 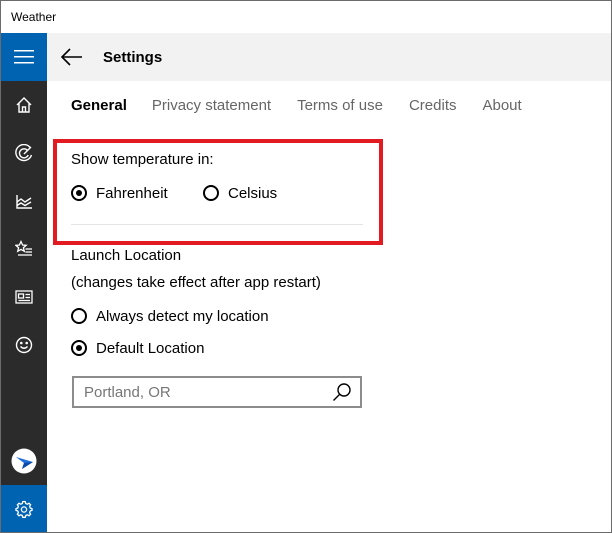 I want to click on navigation-rail, so click(x=24, y=282).